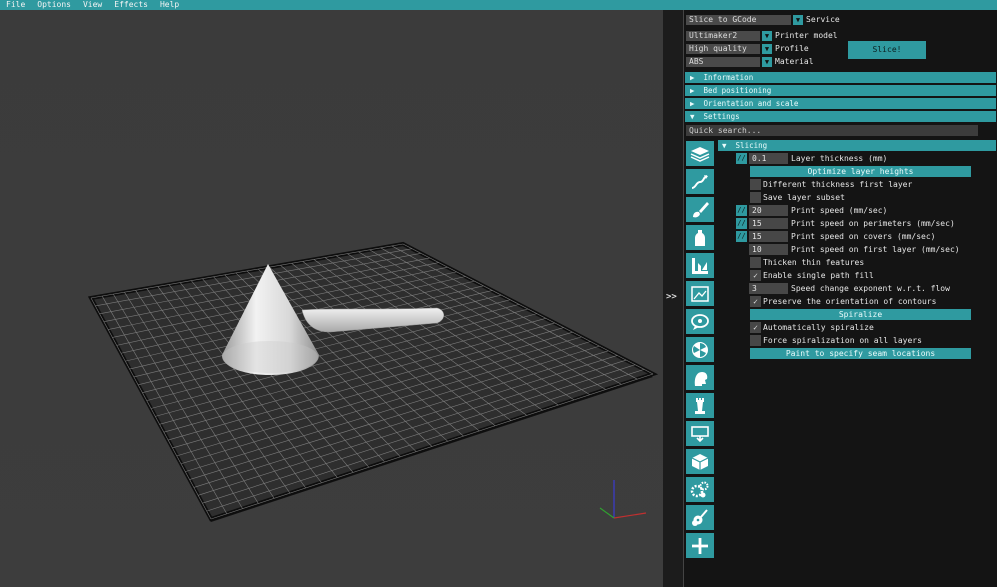 The image size is (997, 587). What do you see at coordinates (700, 517) in the screenshot?
I see `guitar-icon` at bounding box center [700, 517].